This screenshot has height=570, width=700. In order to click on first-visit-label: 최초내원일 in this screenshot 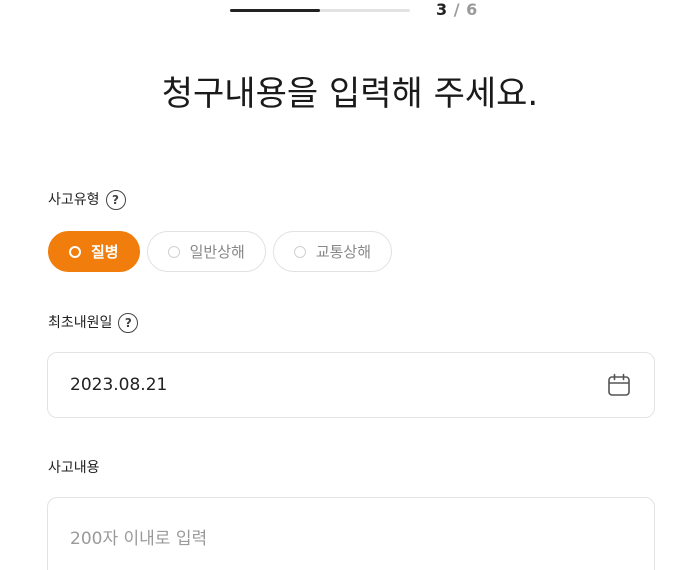, I will do `click(80, 323)`.